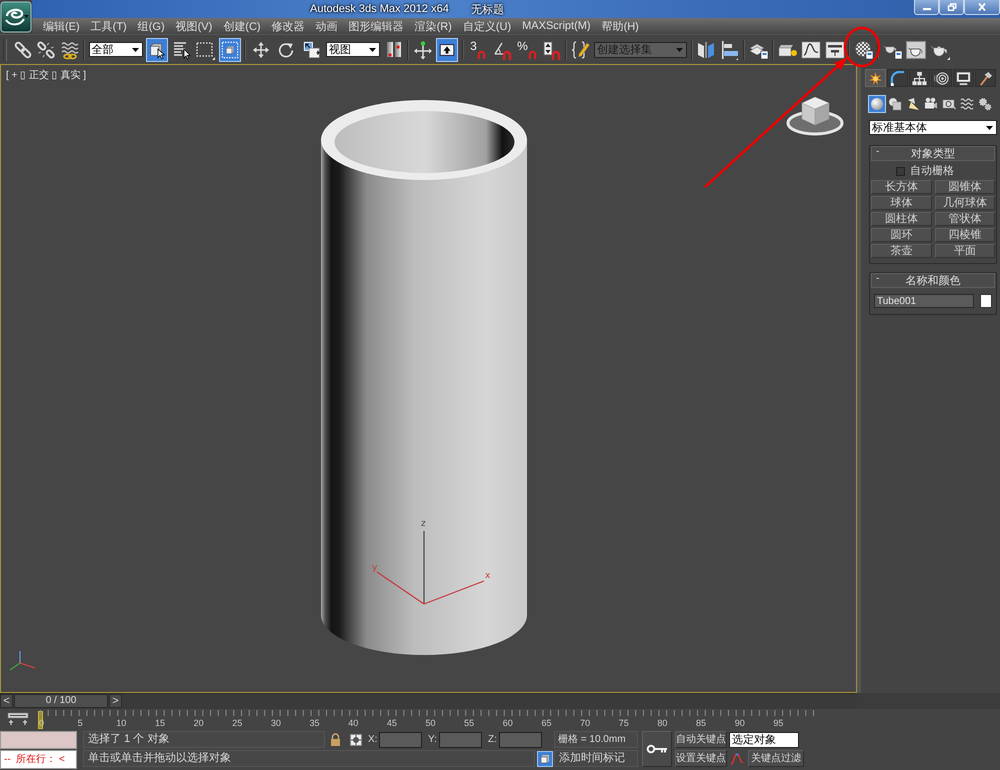 Image resolution: width=1000 pixels, height=770 pixels. I want to click on document-title: 无标题, so click(487, 9).